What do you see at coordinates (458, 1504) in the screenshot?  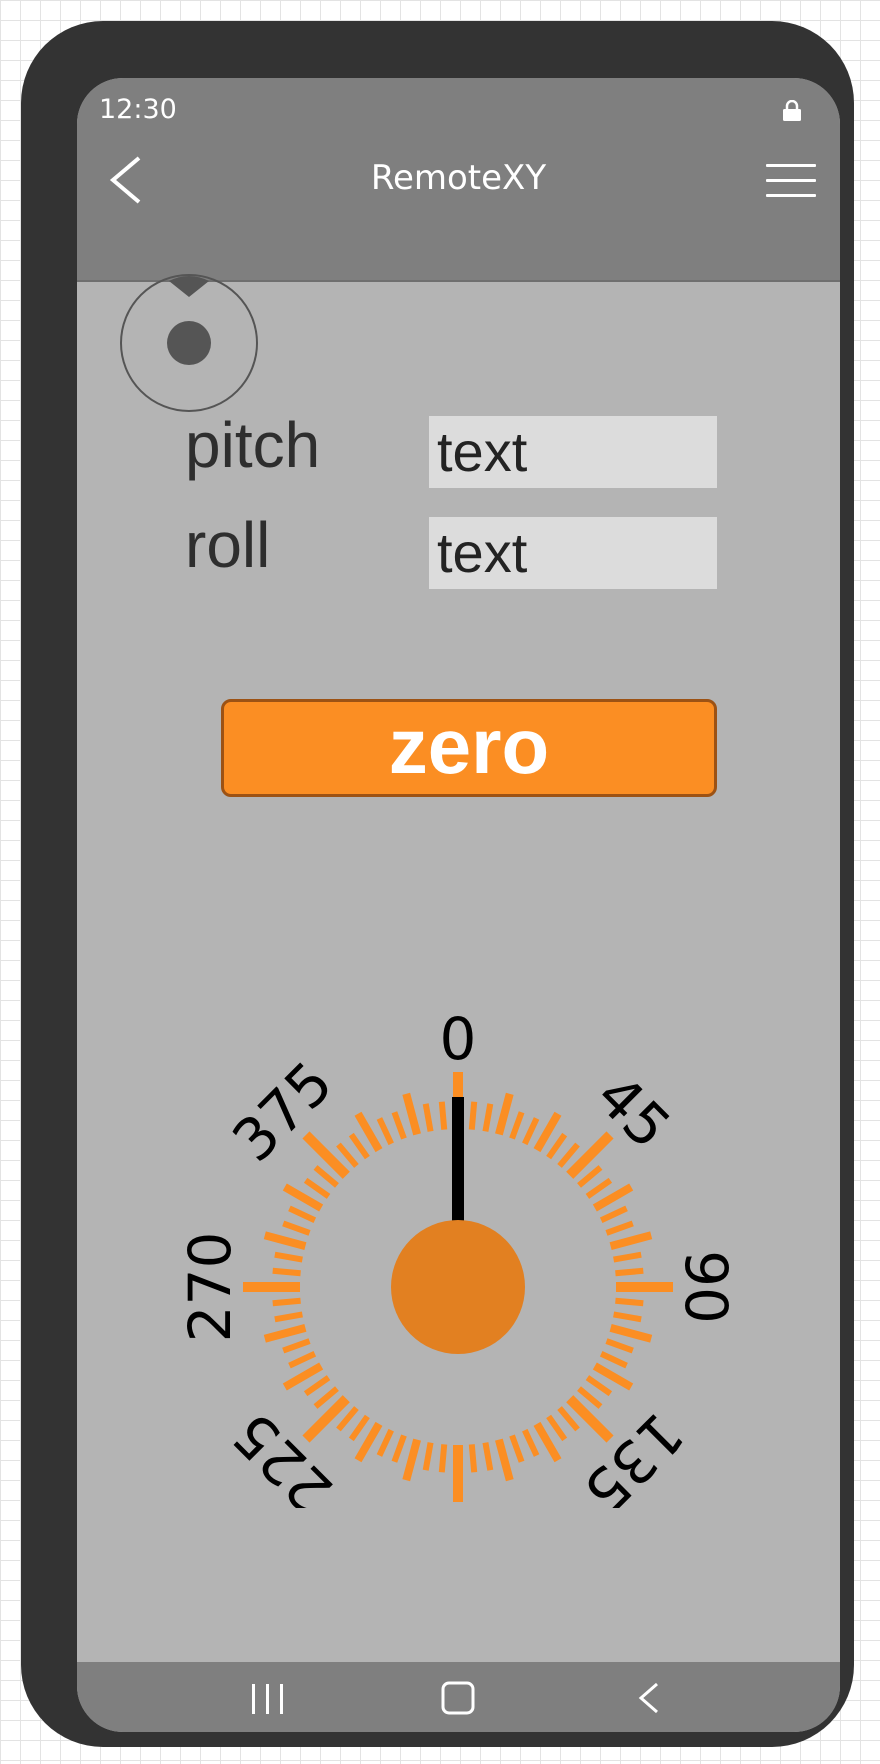 I see `compass-label: 180` at bounding box center [458, 1504].